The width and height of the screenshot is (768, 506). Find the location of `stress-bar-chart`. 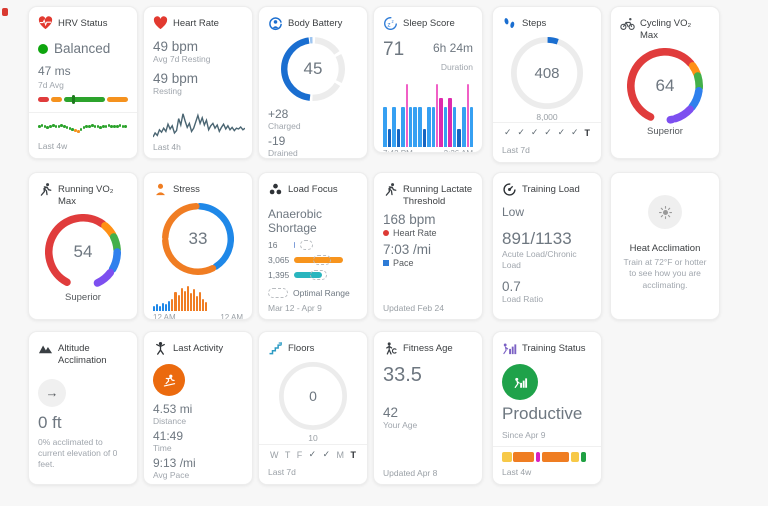

stress-bar-chart is located at coordinates (180, 296).